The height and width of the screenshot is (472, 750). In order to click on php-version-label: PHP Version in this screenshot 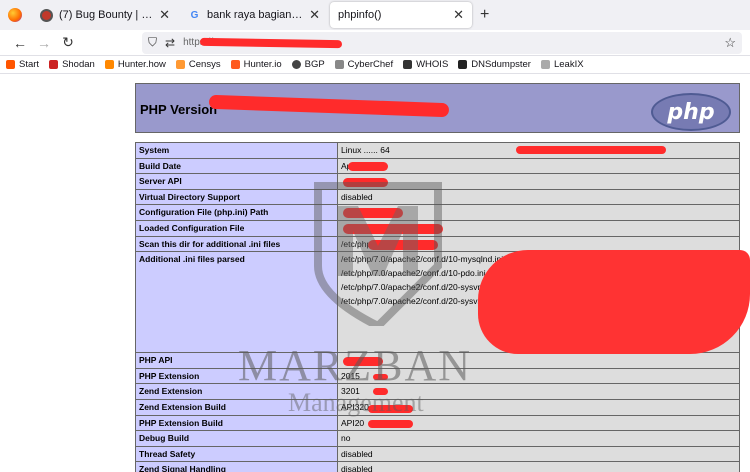, I will do `click(179, 109)`.